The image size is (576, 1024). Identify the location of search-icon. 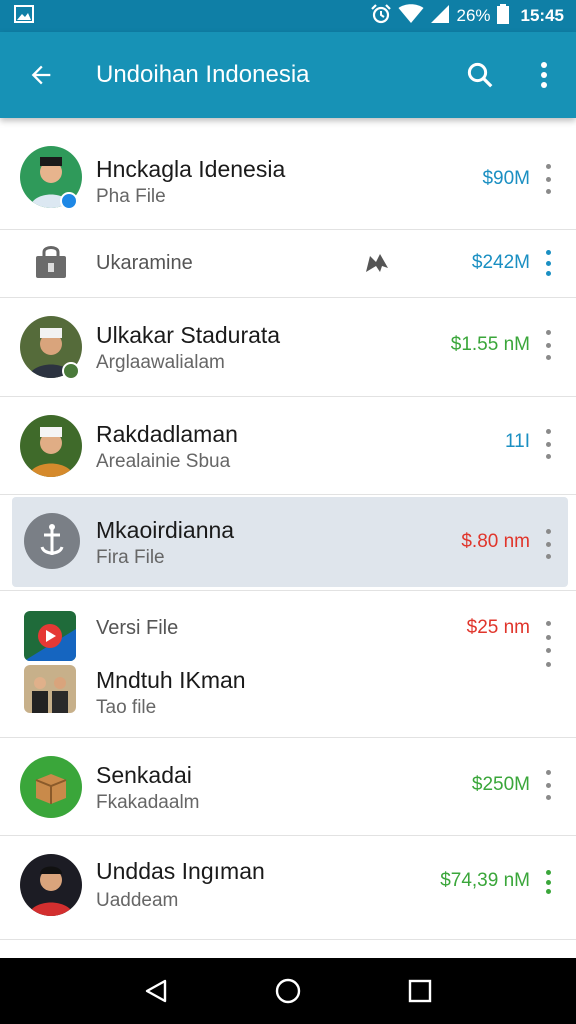
(480, 75).